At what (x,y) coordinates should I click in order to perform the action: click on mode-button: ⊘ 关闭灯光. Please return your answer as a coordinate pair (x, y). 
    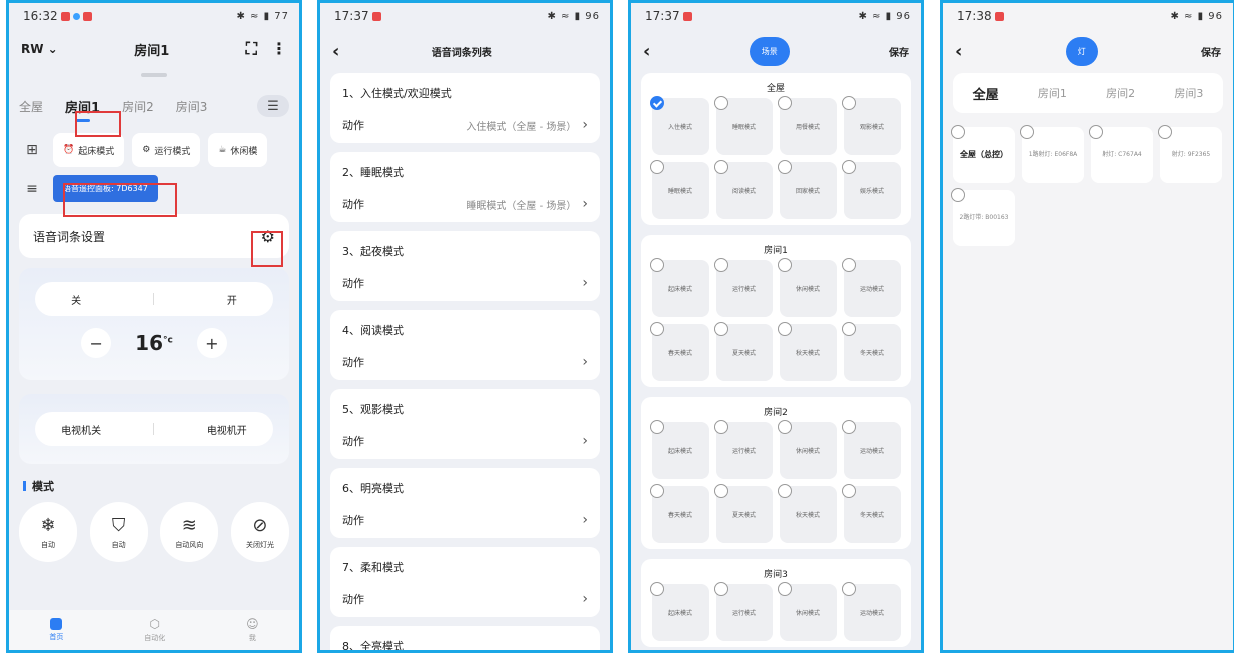
    Looking at the image, I should click on (259, 532).